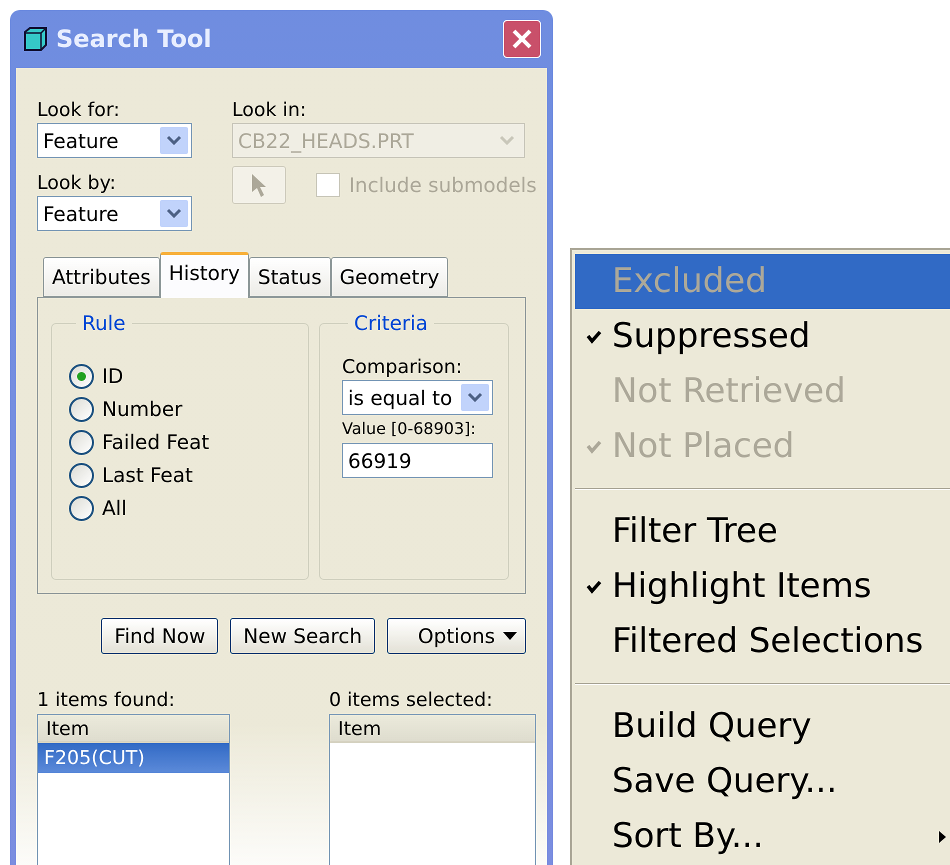 The width and height of the screenshot is (950, 865). I want to click on field-label: Look by:, so click(77, 183).